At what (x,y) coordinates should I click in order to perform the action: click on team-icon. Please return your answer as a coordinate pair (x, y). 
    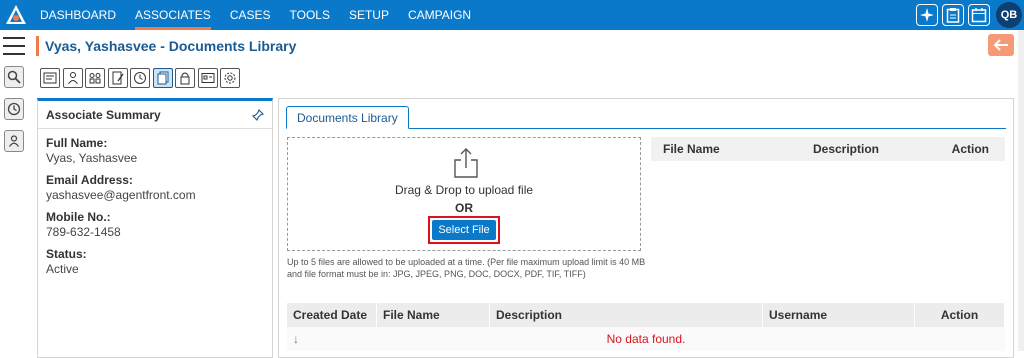
    Looking at the image, I should click on (95, 78).